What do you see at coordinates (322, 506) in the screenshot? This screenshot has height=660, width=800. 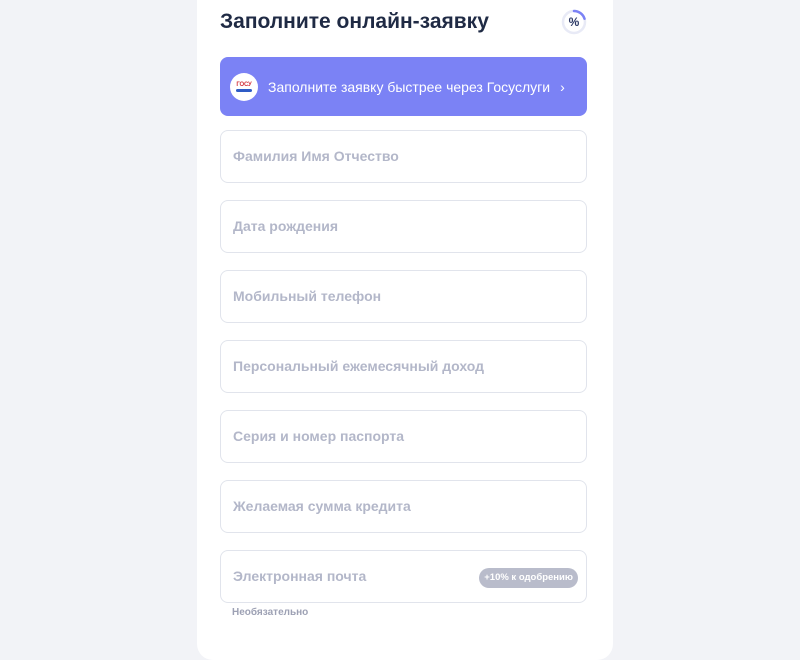 I see `loan-amount-placeholder: Желаемая сумма кредита` at bounding box center [322, 506].